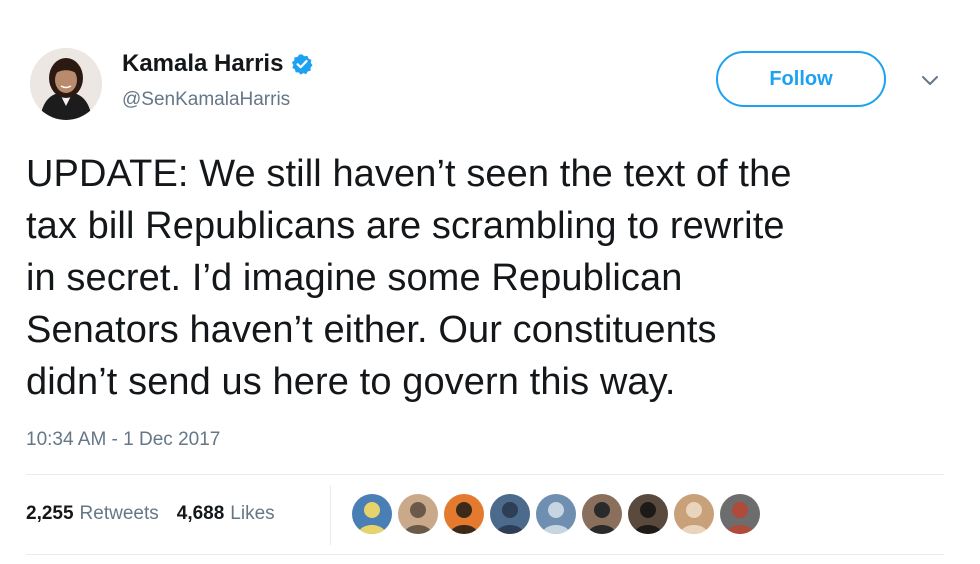 This screenshot has width=980, height=564. What do you see at coordinates (50, 513) in the screenshot?
I see `retweets-count: 2,255` at bounding box center [50, 513].